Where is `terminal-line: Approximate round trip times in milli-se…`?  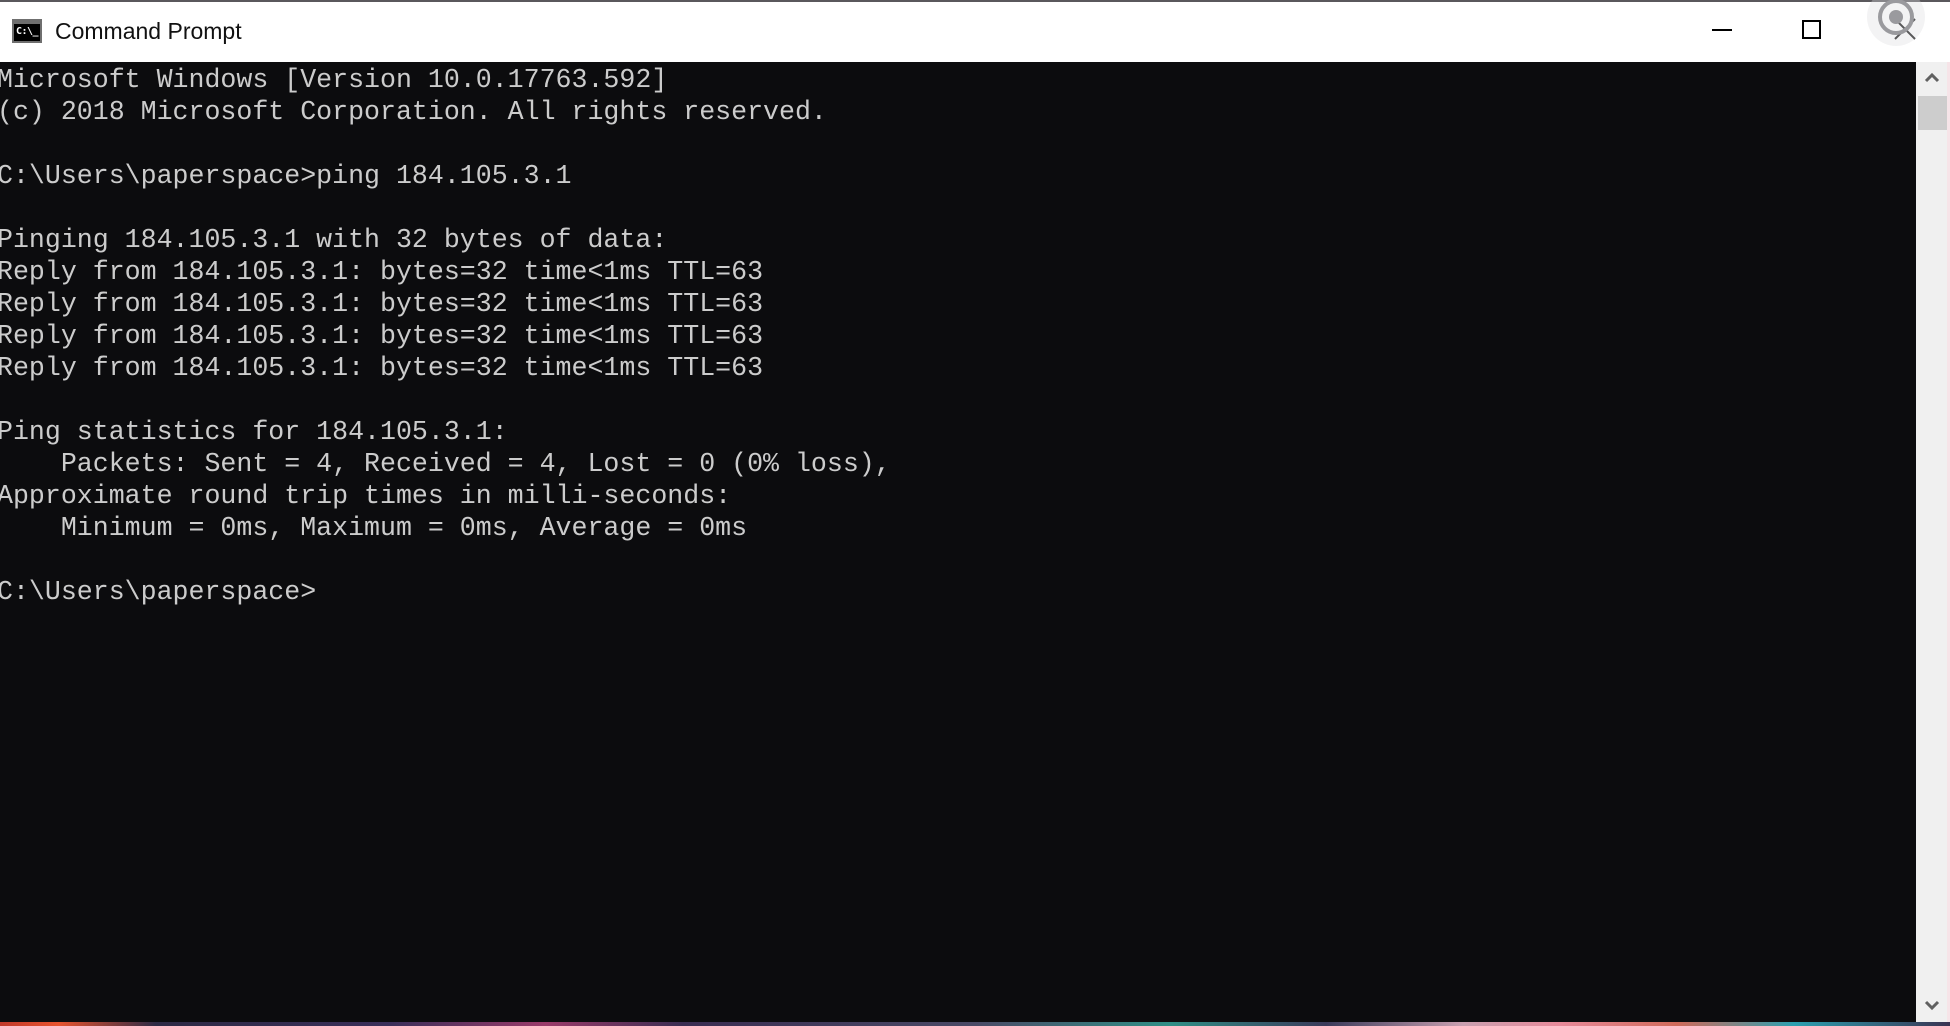 terminal-line: Approximate round trip times in milli-se… is located at coordinates (366, 496).